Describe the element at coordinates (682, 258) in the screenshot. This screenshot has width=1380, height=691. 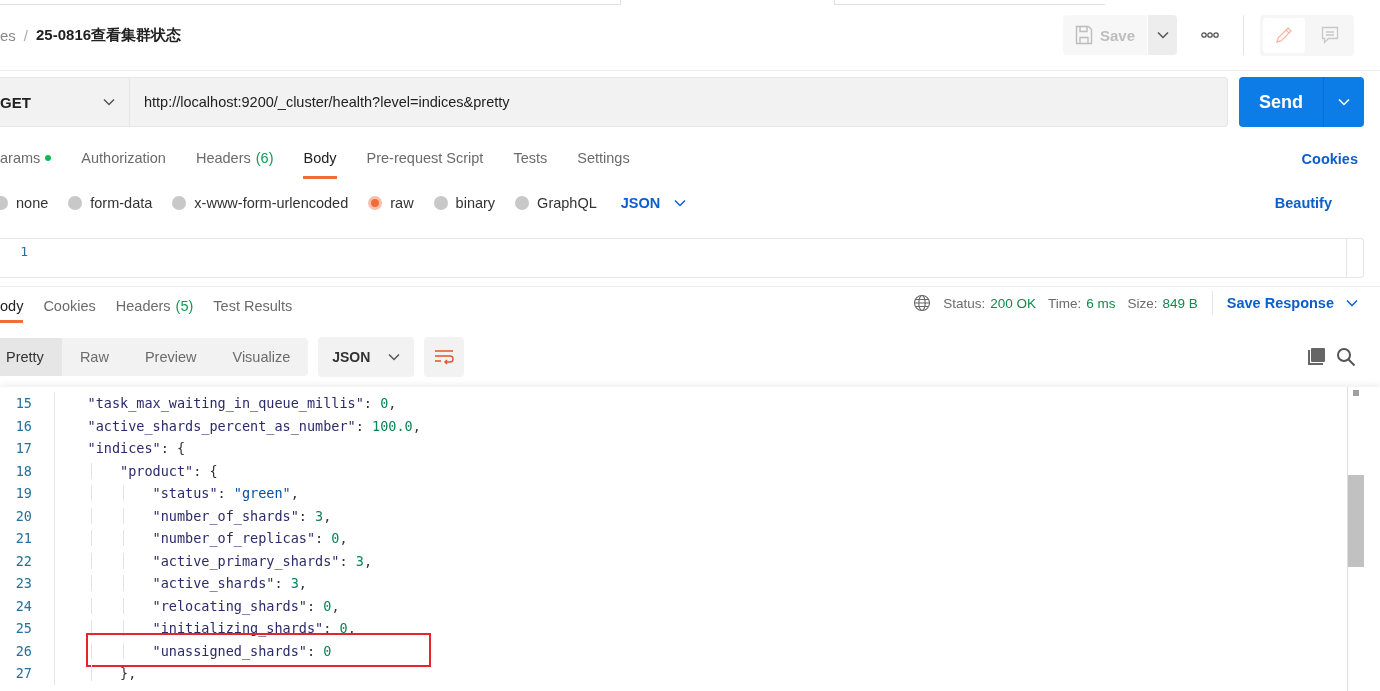
I see `body-editor: 1` at that location.